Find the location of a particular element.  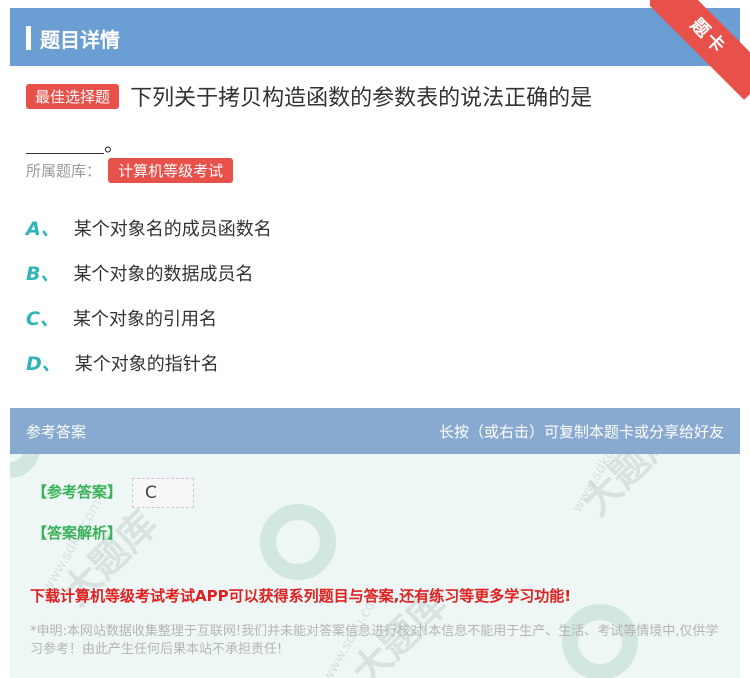

blank-suffix: 。 is located at coordinates (114, 144).